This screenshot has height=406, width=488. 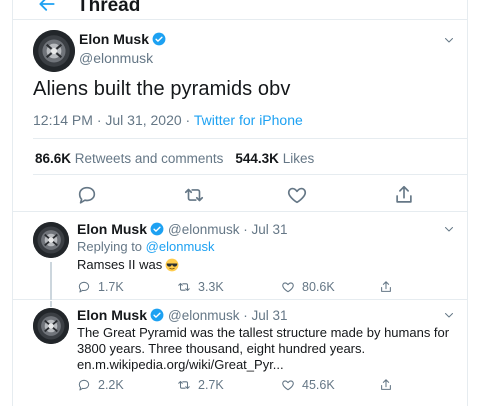 What do you see at coordinates (267, 247) in the screenshot?
I see `replying-to: Replying to @elonmusk` at bounding box center [267, 247].